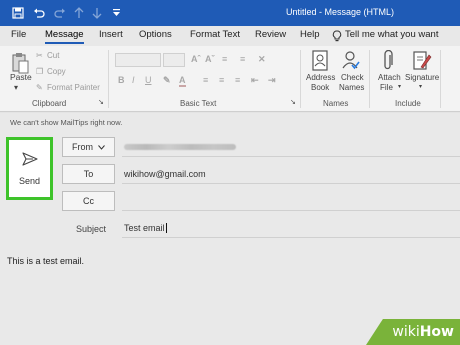 The width and height of the screenshot is (460, 345). What do you see at coordinates (270, 34) in the screenshot?
I see `tab-review: Review` at bounding box center [270, 34].